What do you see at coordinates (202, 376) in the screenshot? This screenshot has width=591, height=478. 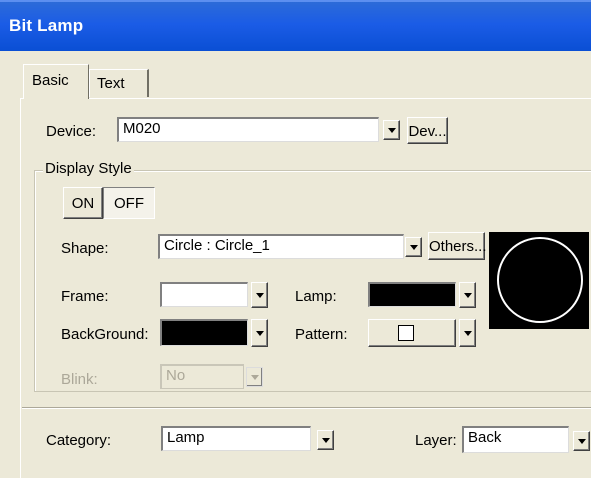 I see `blink-combo: No` at bounding box center [202, 376].